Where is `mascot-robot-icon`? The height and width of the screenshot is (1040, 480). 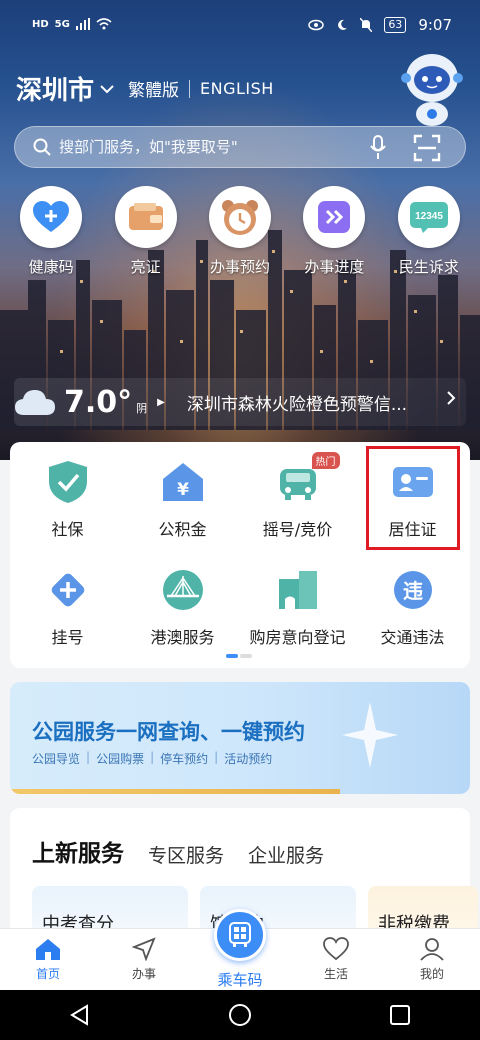
mascot-robot-icon is located at coordinates (432, 87).